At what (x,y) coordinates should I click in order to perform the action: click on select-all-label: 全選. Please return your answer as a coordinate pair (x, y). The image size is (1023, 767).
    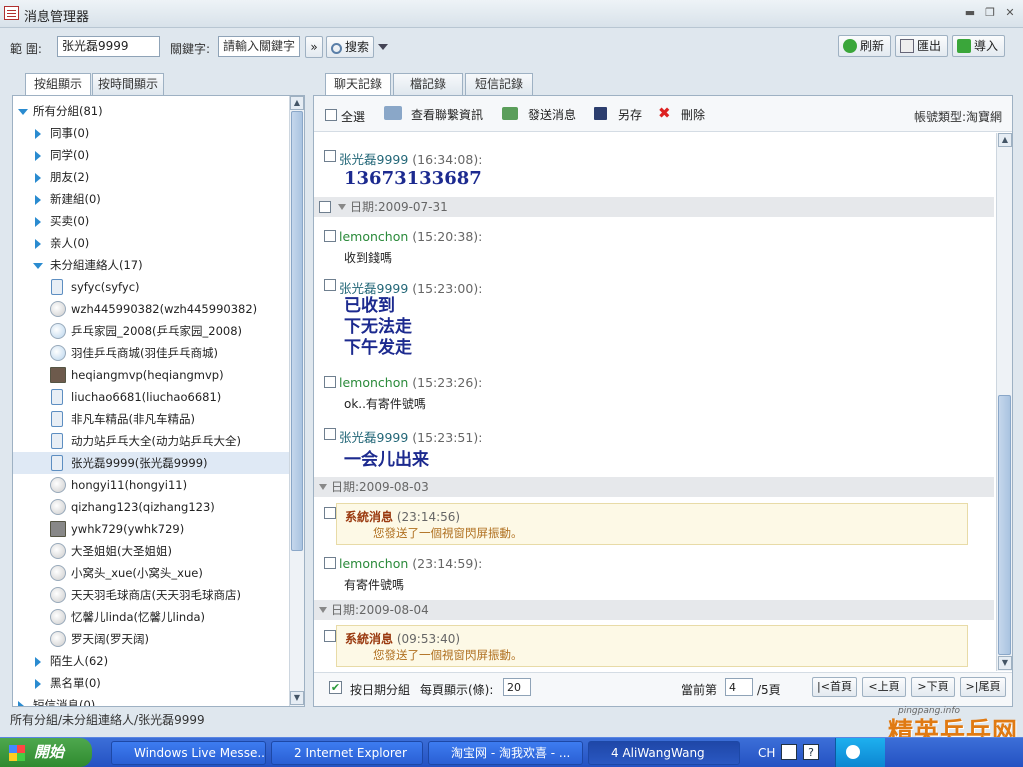
    Looking at the image, I should click on (353, 116).